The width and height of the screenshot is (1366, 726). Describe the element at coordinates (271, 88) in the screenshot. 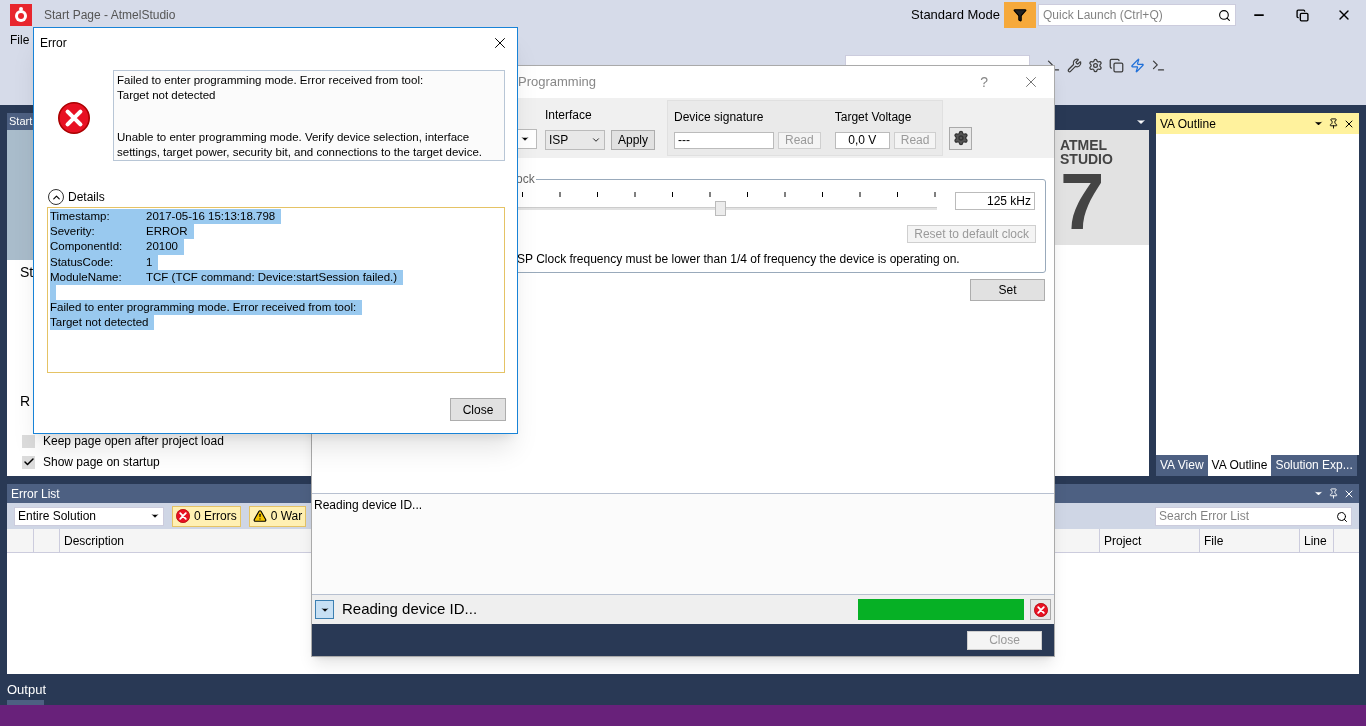

I see `error-message: Failed to enter programming mode. Error received from tool: Target not detected` at that location.